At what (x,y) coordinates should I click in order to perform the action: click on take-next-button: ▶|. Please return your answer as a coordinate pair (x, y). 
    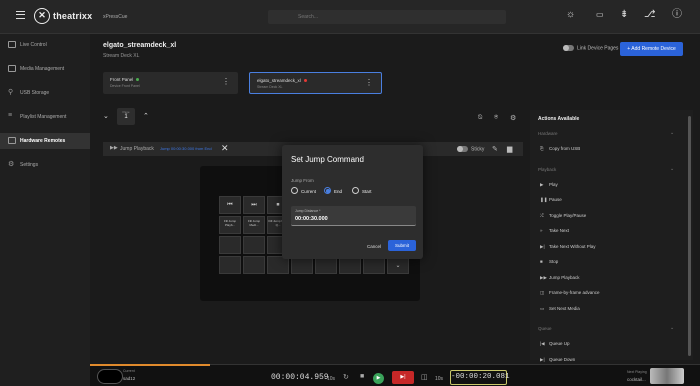
    Looking at the image, I should click on (403, 377).